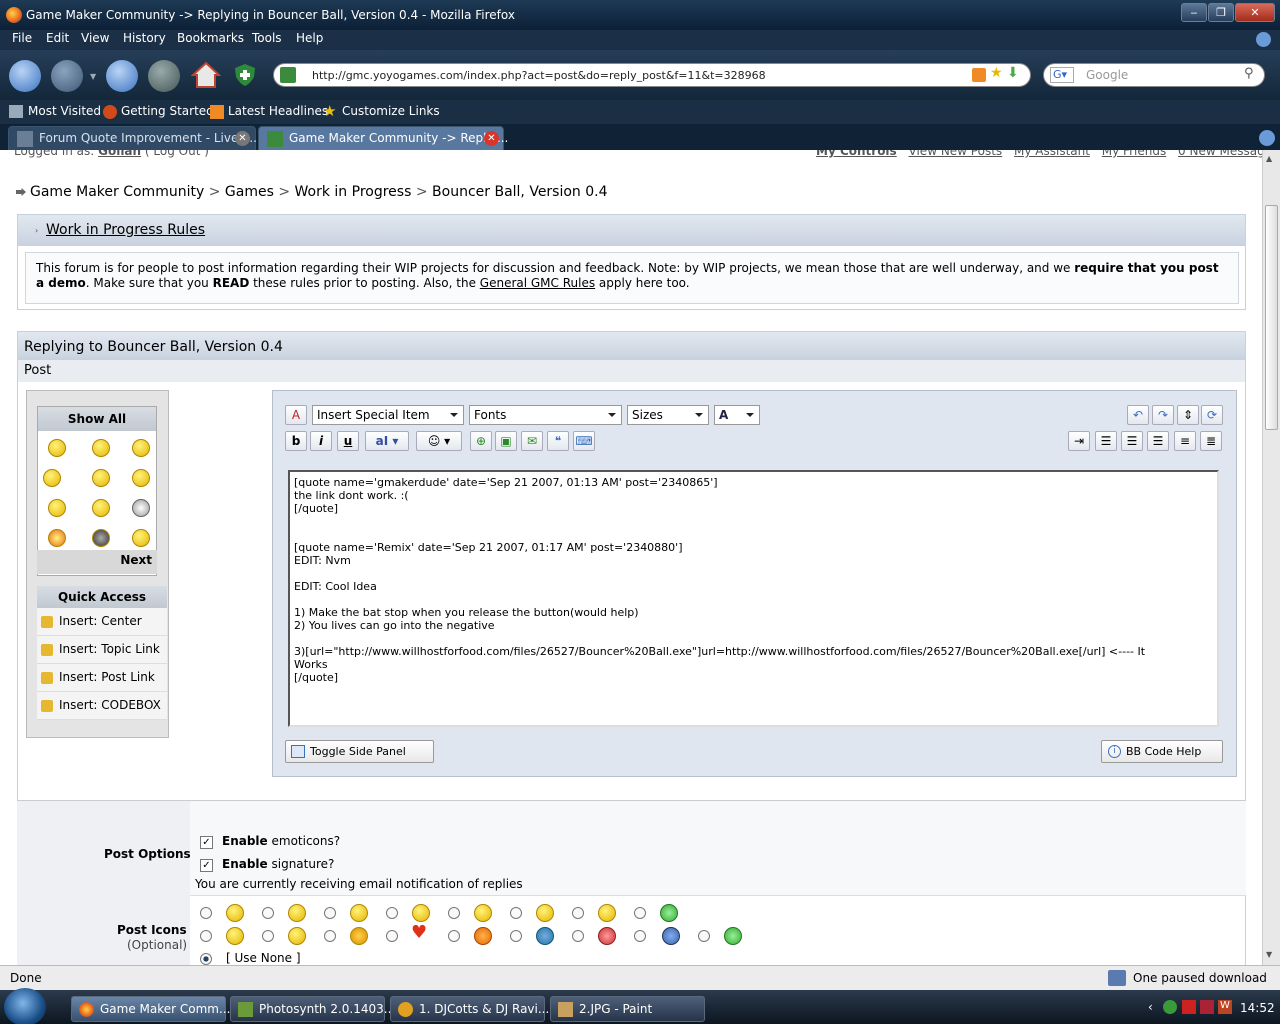 The height and width of the screenshot is (1024, 1280). What do you see at coordinates (439, 441) in the screenshot?
I see `emoticon-dropdown-icon: ☺ ▾` at bounding box center [439, 441].